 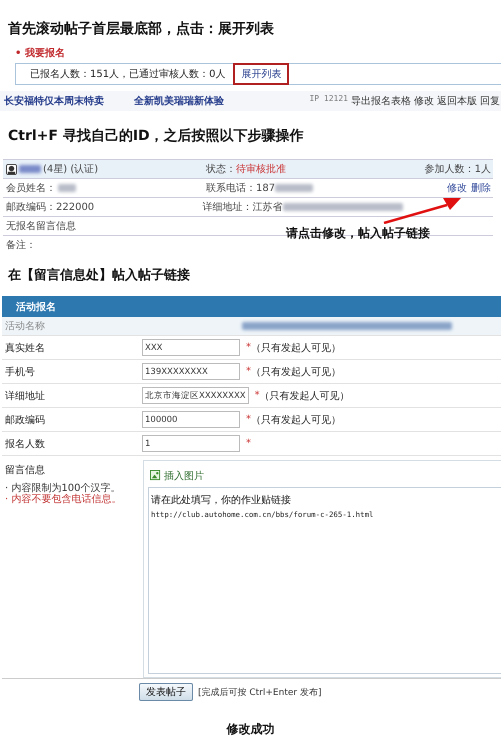 I want to click on member-name-label: 会员姓名：, so click(x=31, y=188).